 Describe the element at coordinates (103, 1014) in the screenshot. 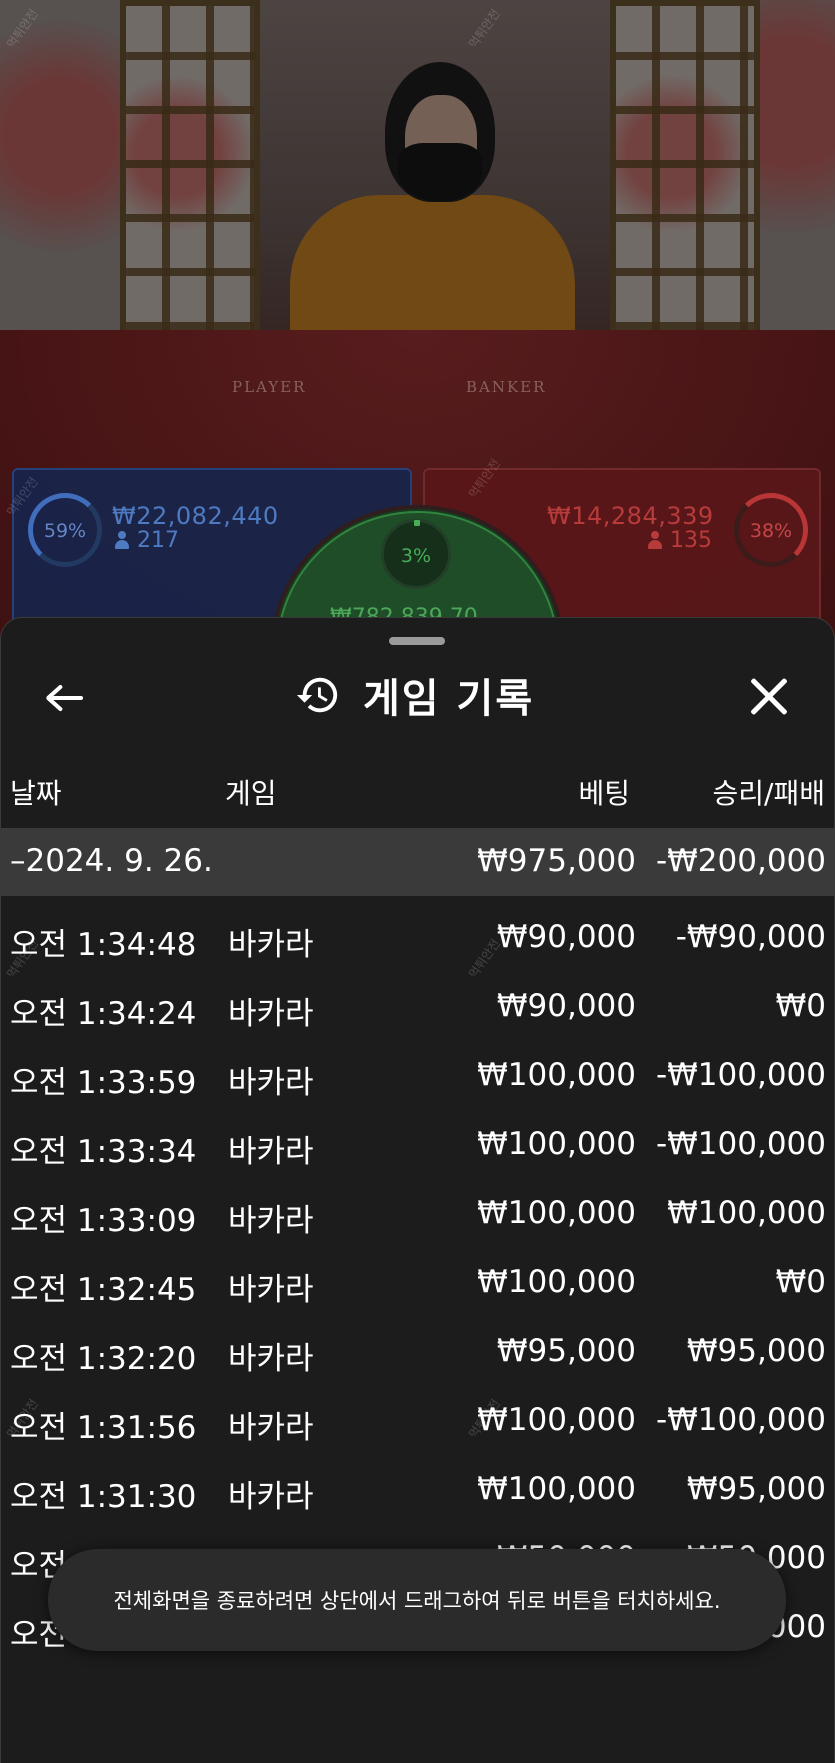

I see `row-time: 오전 1:34:24` at that location.